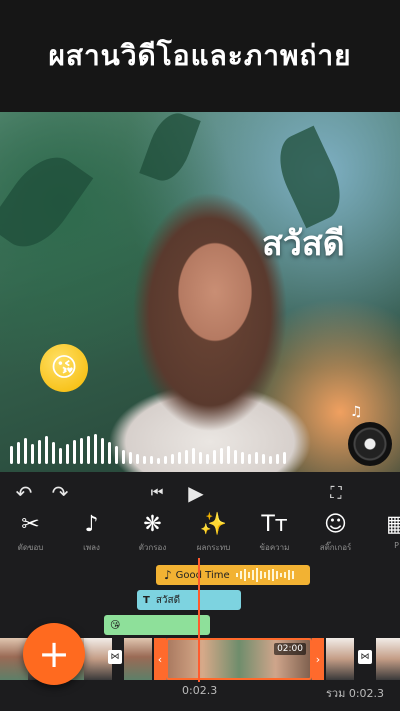 The width and height of the screenshot is (400, 711). I want to click on page-title: ผสานวิดีโอและภาพถ่าย, so click(200, 55).